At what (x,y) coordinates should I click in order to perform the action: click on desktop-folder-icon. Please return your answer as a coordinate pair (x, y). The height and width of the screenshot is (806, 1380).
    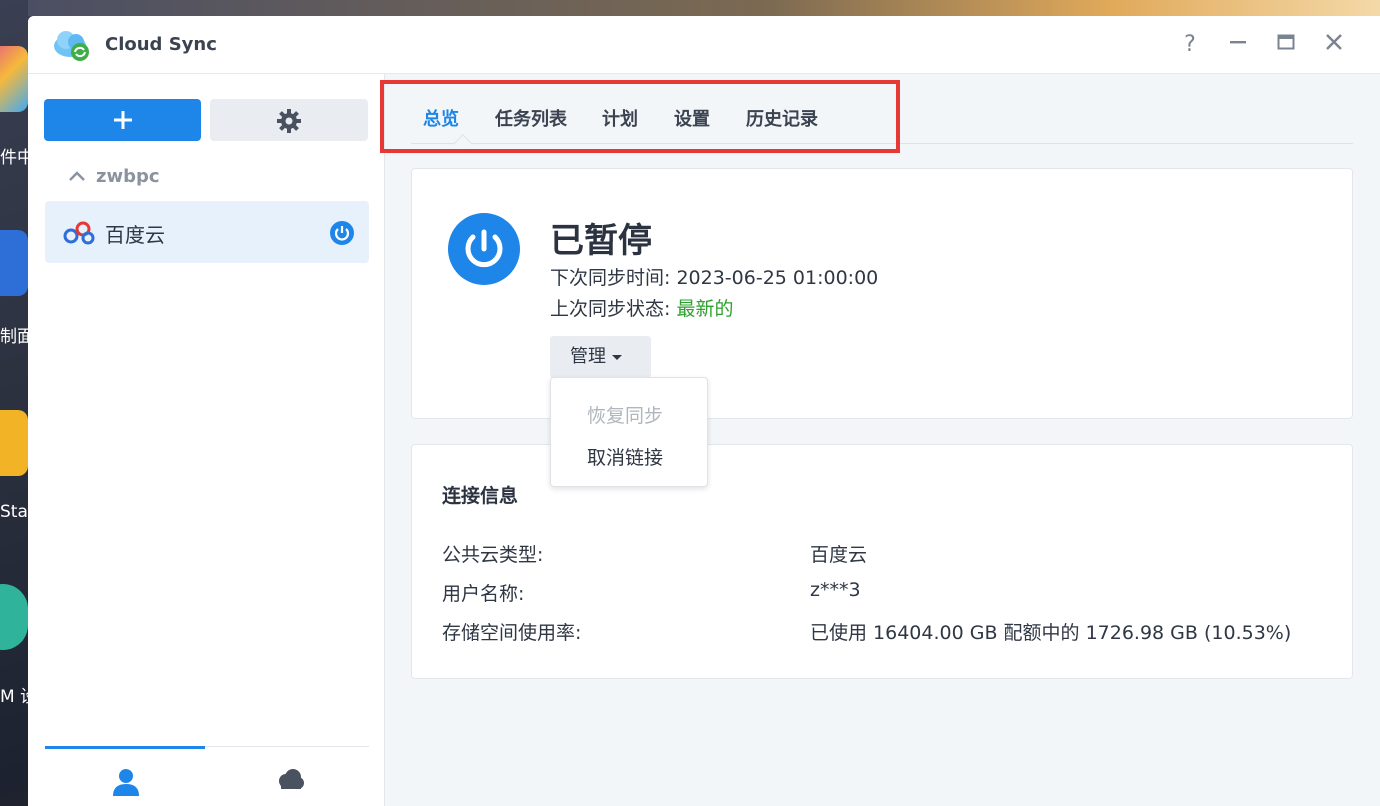
    Looking at the image, I should click on (14, 443).